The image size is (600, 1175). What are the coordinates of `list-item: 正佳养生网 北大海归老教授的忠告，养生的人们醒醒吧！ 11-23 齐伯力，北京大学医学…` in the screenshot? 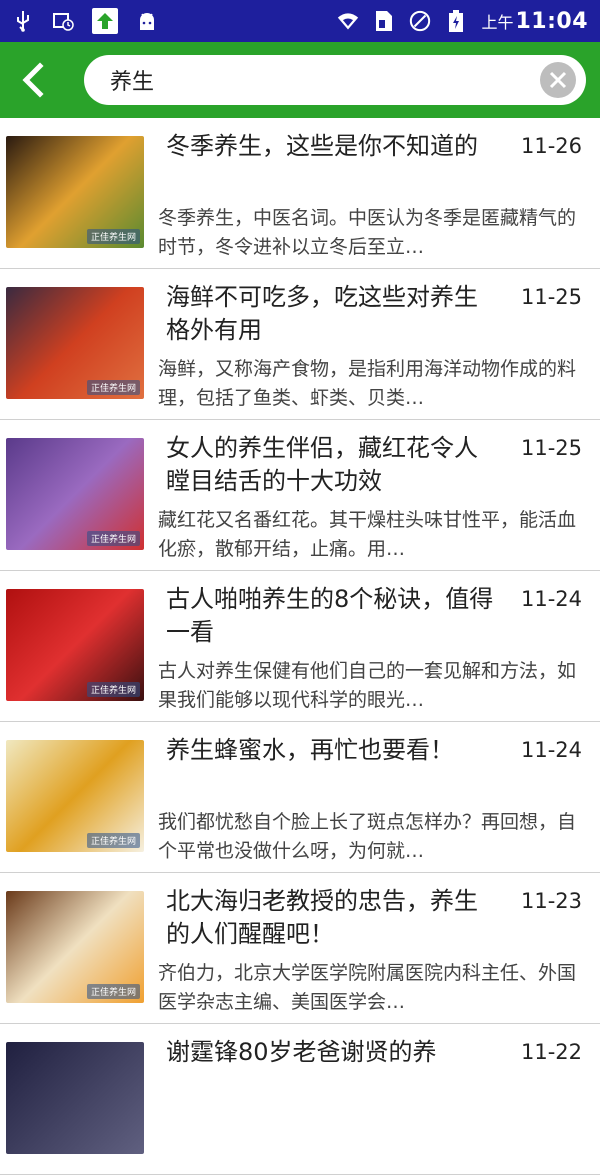 It's located at (300, 948).